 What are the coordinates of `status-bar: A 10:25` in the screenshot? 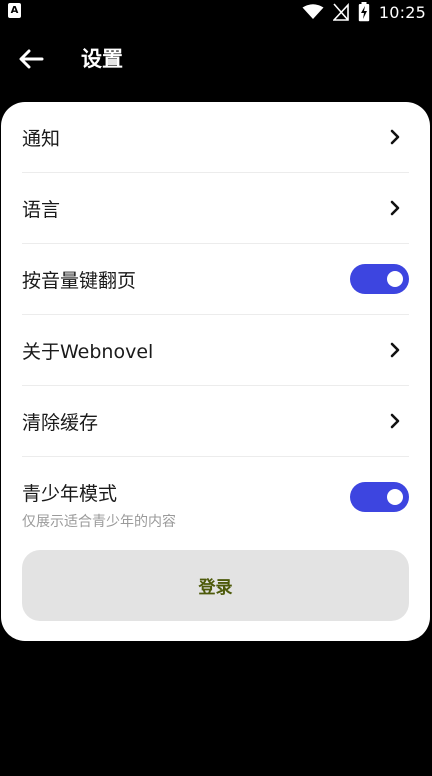 It's located at (216, 12).